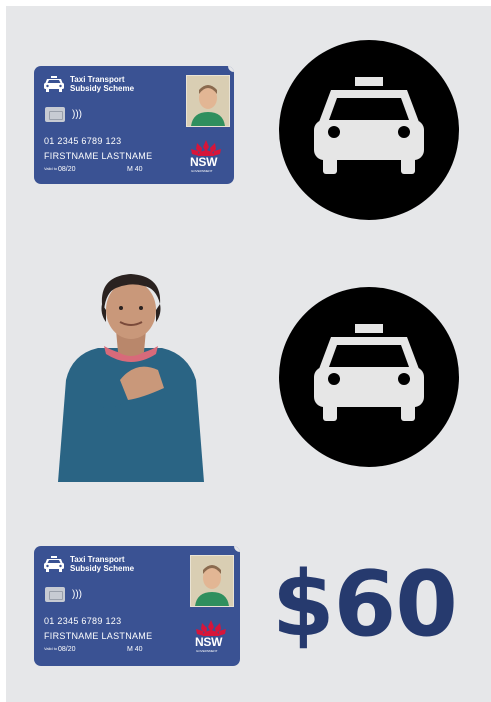  Describe the element at coordinates (131, 378) in the screenshot. I see `person-photo` at that location.